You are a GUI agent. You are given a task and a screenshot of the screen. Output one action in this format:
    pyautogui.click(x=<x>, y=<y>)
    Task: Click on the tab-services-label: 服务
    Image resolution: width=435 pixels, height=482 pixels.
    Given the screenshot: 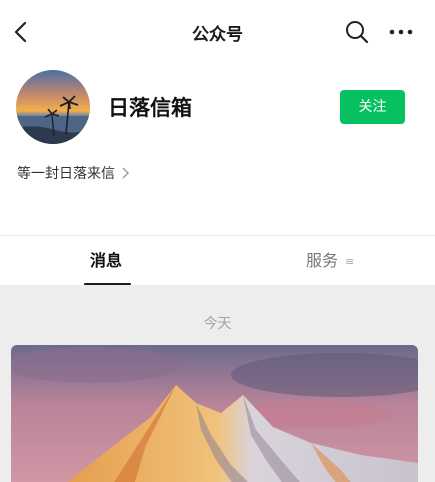 What is the action you would take?
    pyautogui.click(x=322, y=260)
    